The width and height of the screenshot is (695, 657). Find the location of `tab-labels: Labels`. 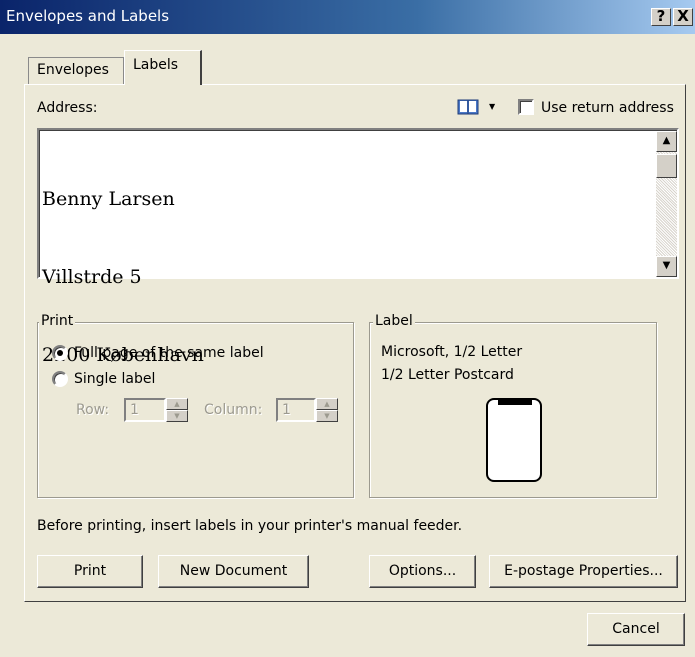

tab-labels: Labels is located at coordinates (163, 67).